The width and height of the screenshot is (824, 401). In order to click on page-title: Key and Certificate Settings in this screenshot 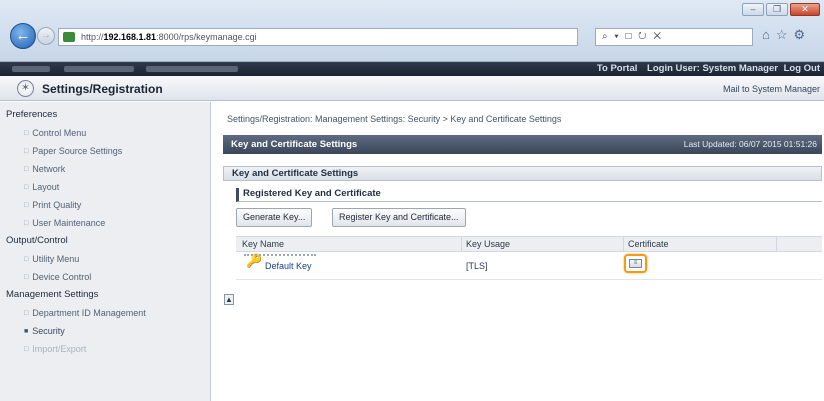, I will do `click(294, 144)`.